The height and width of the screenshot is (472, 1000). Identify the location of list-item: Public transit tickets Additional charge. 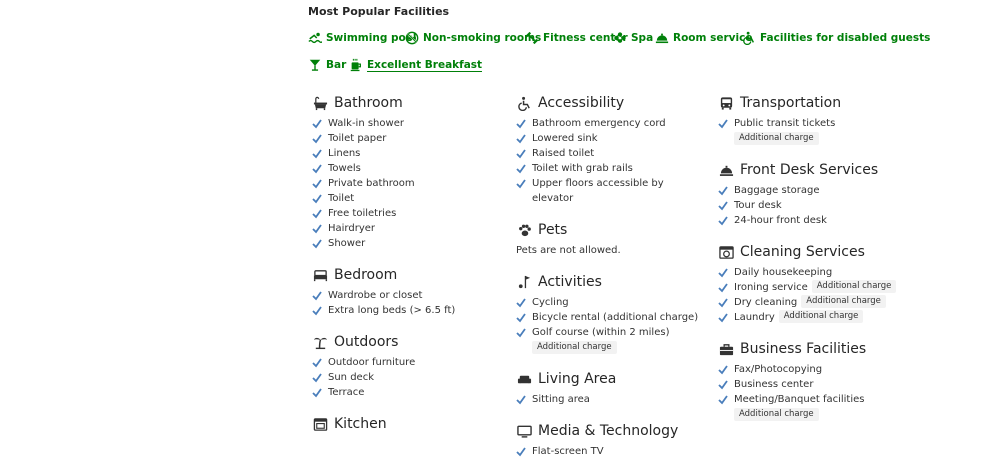
(813, 131).